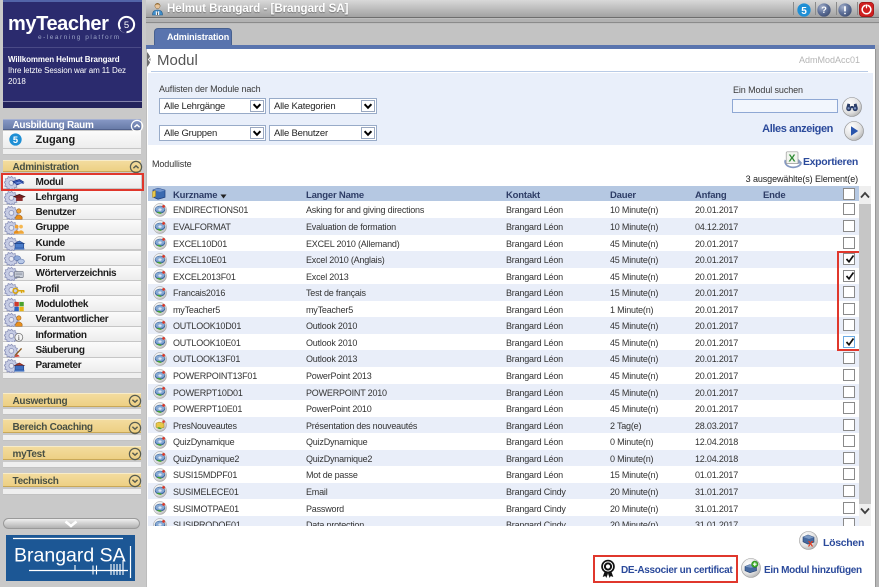 The image size is (879, 587). What do you see at coordinates (70, 555) in the screenshot?
I see `svg-text: Brangard SA` at bounding box center [70, 555].